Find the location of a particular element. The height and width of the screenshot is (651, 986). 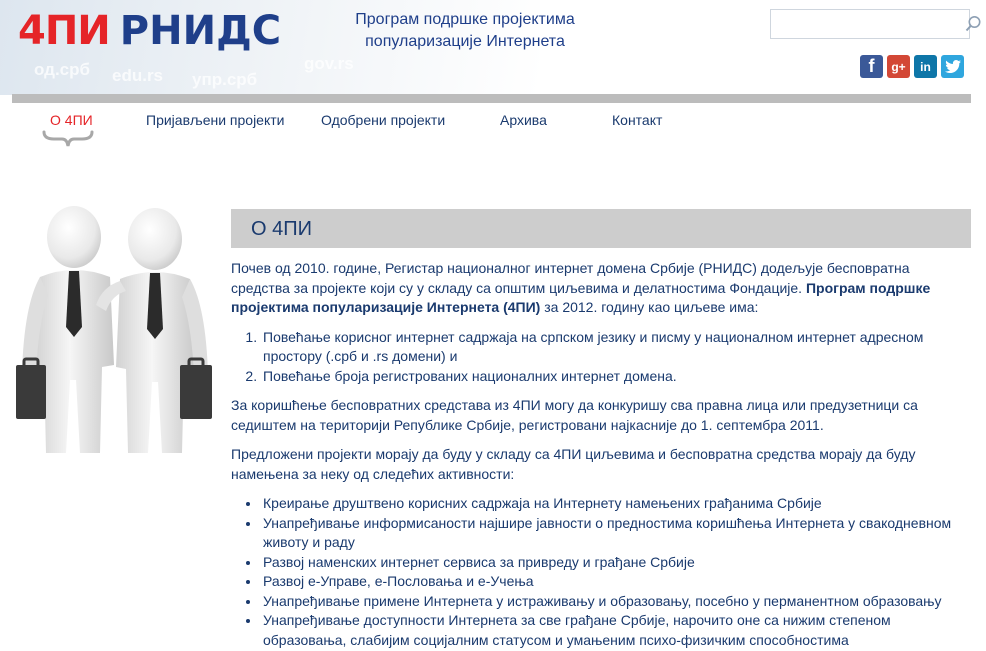

site-logo: 4ПИ РНИДС is located at coordinates (149, 33).